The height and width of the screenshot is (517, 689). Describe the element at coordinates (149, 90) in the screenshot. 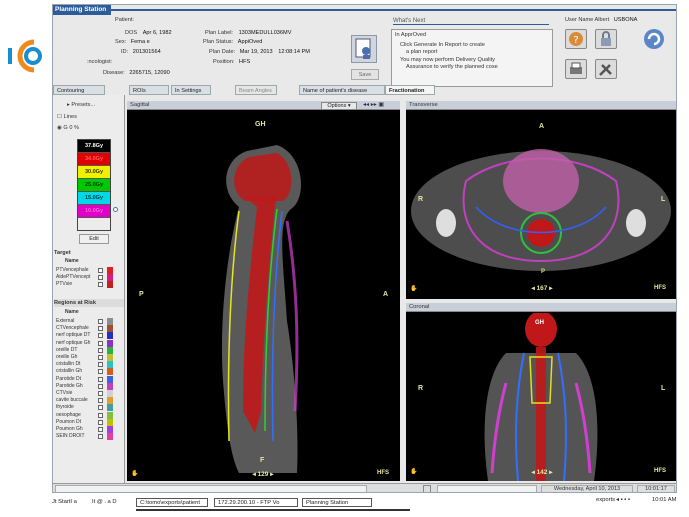

I see `tab-rois: ROIs` at that location.